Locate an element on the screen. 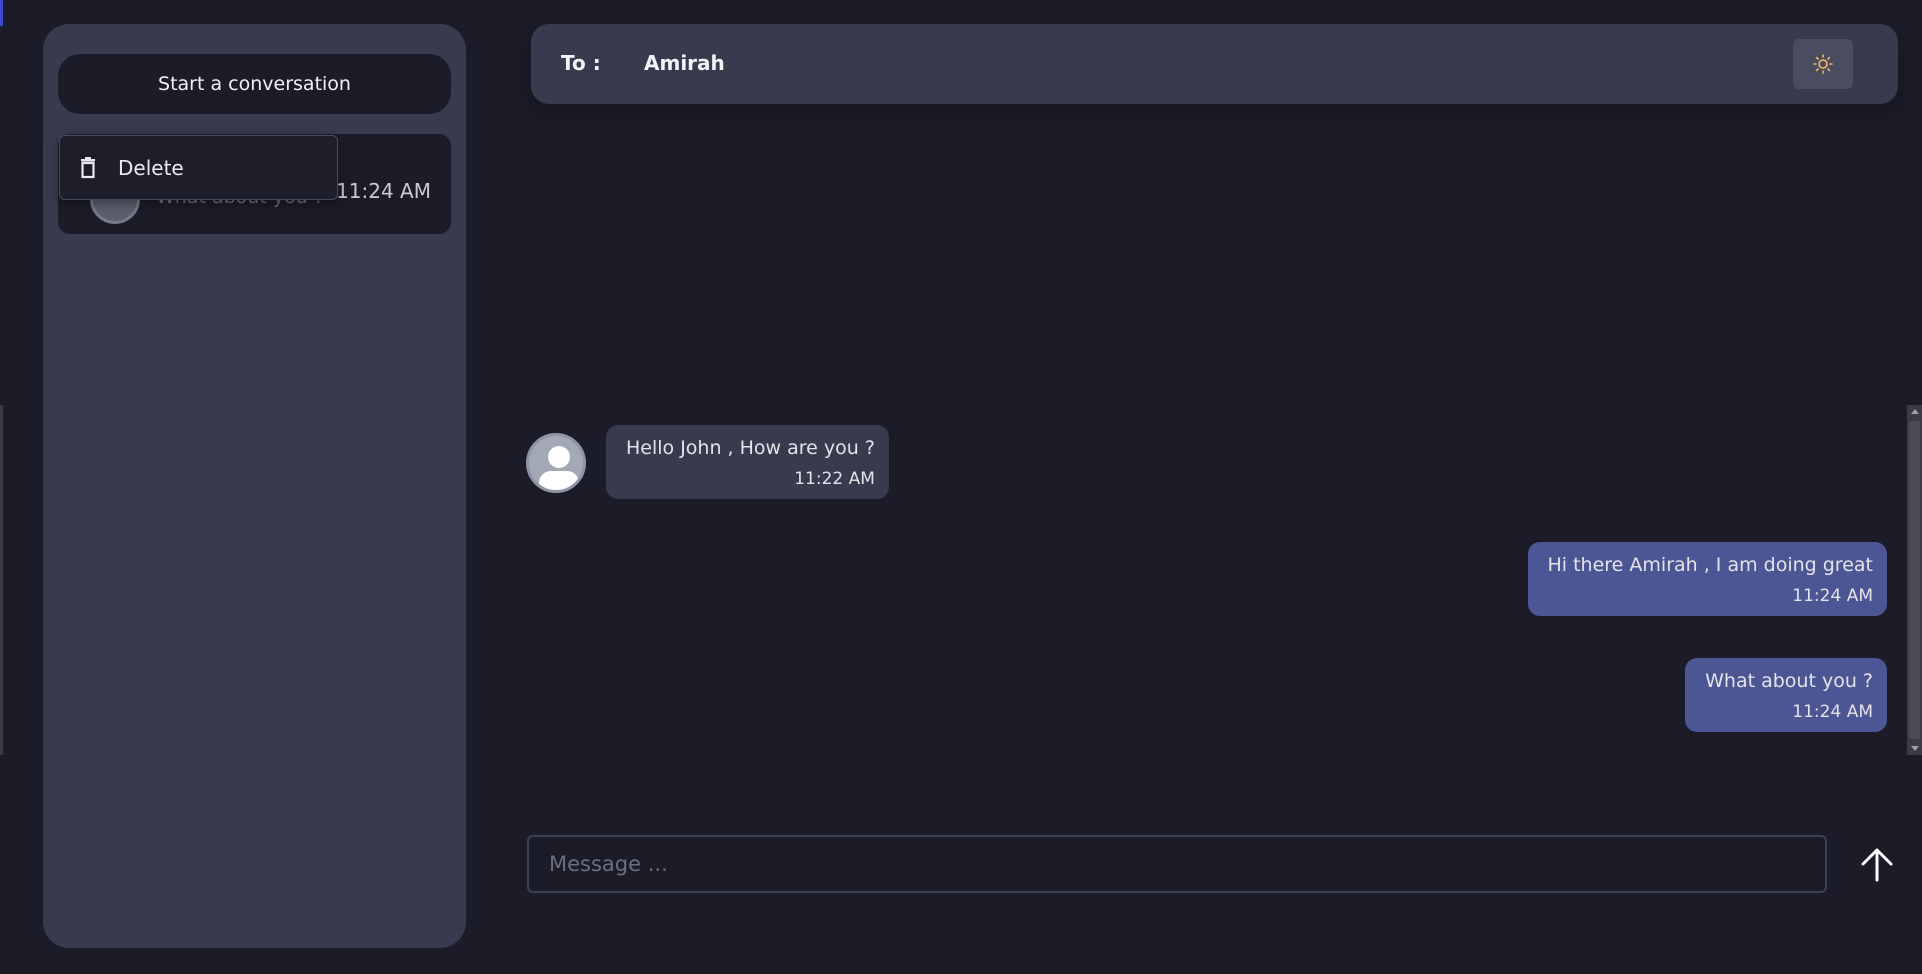 The width and height of the screenshot is (1922, 974). scrollbar-thumb is located at coordinates (1914, 580).